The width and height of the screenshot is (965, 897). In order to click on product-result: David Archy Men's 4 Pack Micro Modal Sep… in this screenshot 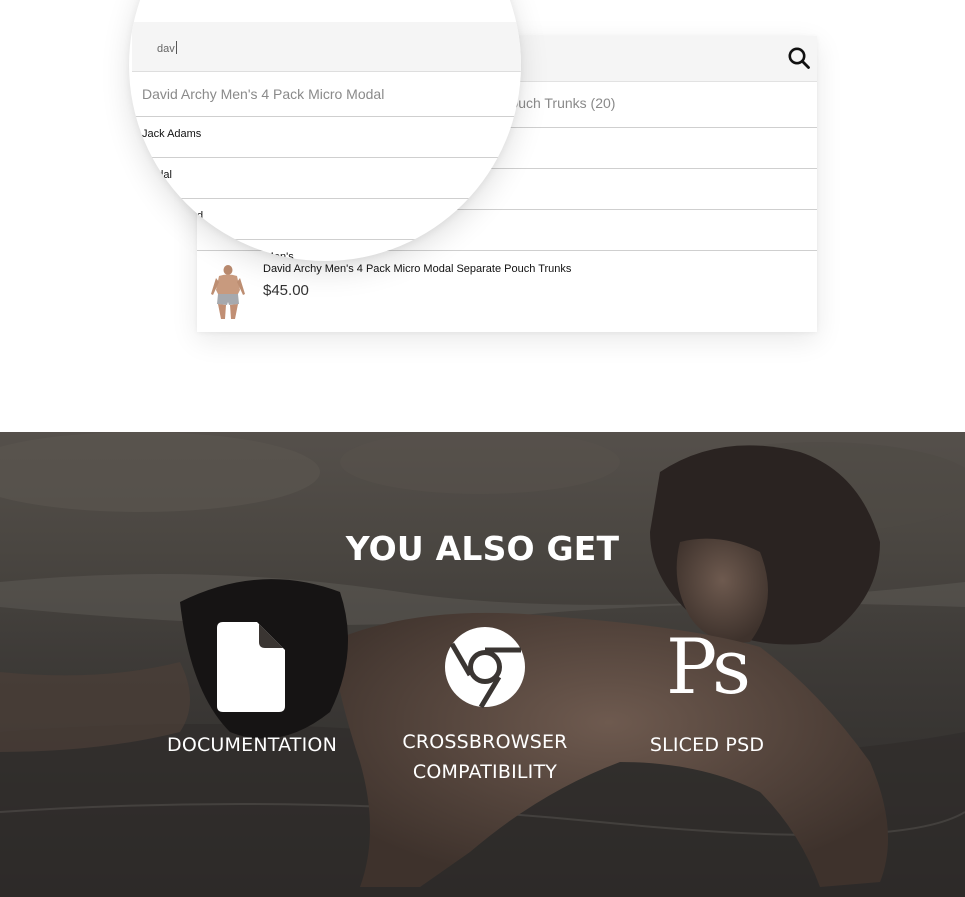, I will do `click(507, 291)`.